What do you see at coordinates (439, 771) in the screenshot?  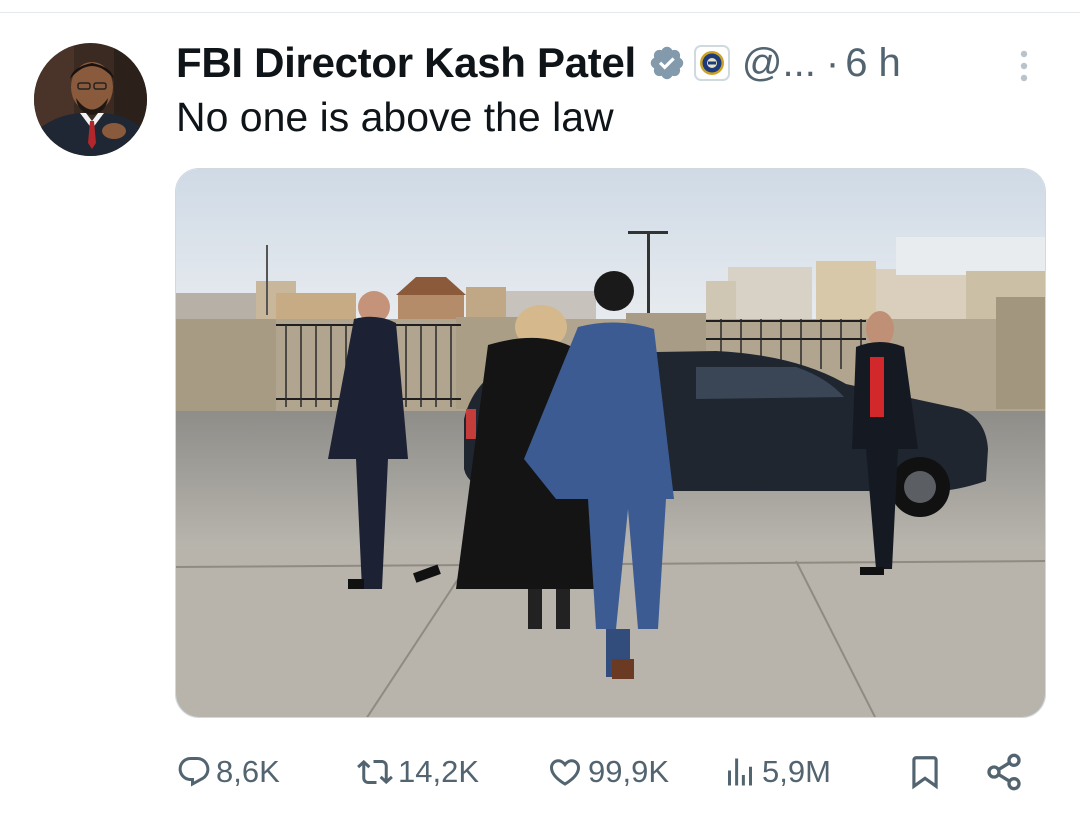 I see `repost-count: 14,2K` at bounding box center [439, 771].